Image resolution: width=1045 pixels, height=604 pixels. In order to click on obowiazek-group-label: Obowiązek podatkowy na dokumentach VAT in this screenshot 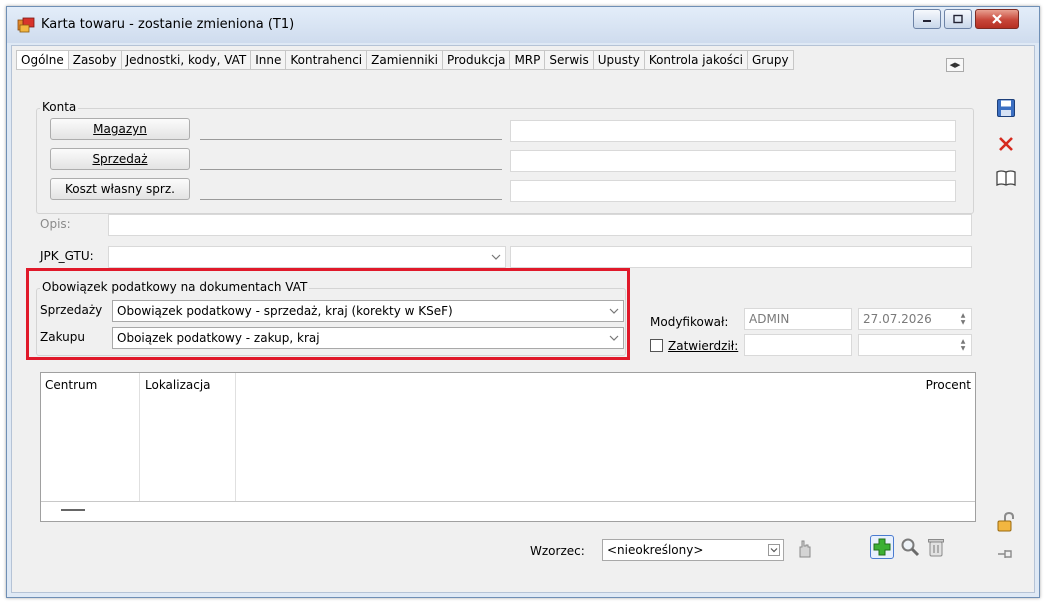, I will do `click(175, 287)`.